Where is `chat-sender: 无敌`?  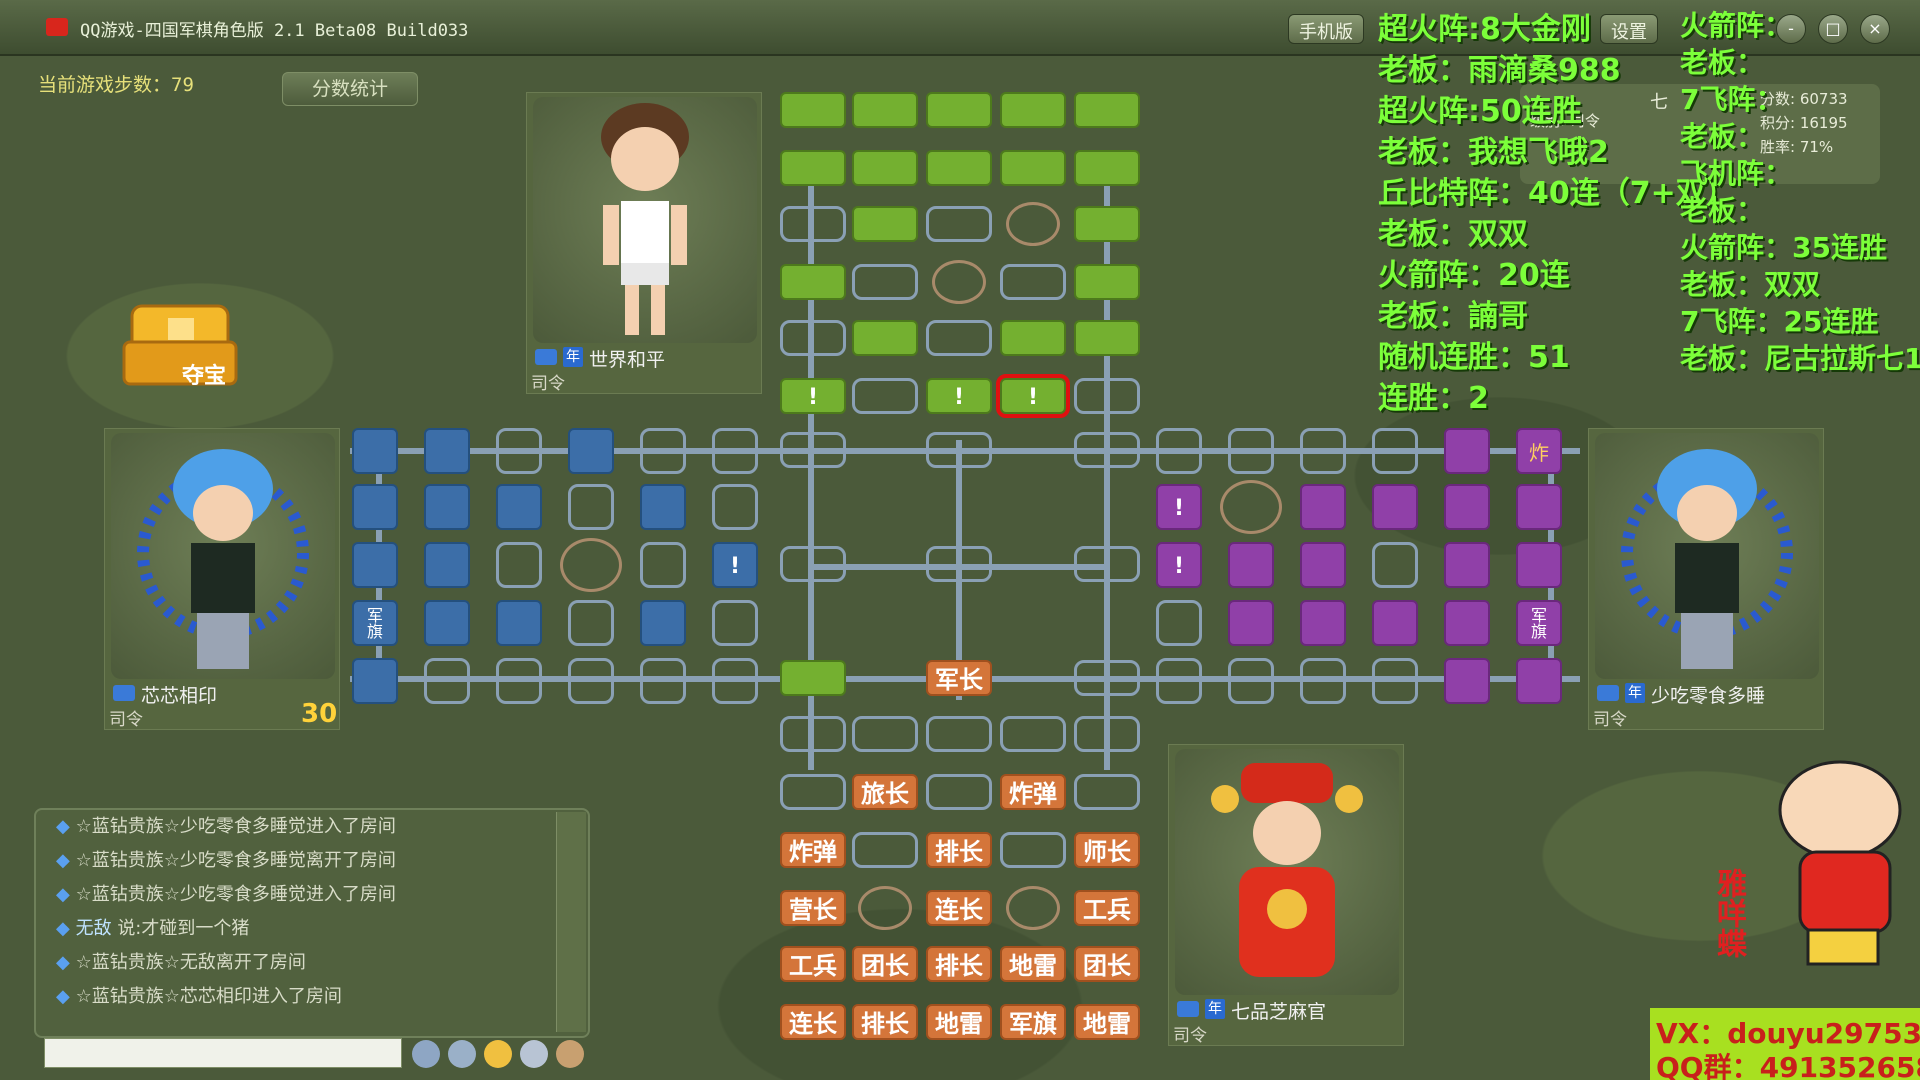 chat-sender: 无敌 is located at coordinates (94, 928).